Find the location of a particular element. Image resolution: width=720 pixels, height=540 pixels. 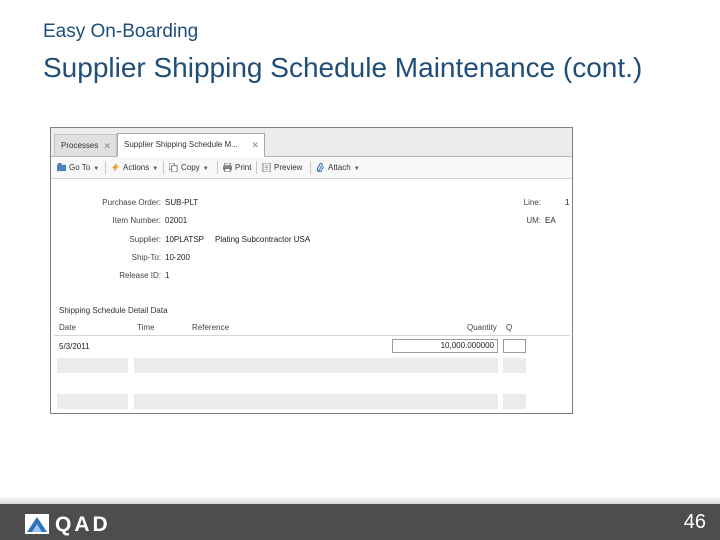

column-header-reference: Reference is located at coordinates (210, 327).